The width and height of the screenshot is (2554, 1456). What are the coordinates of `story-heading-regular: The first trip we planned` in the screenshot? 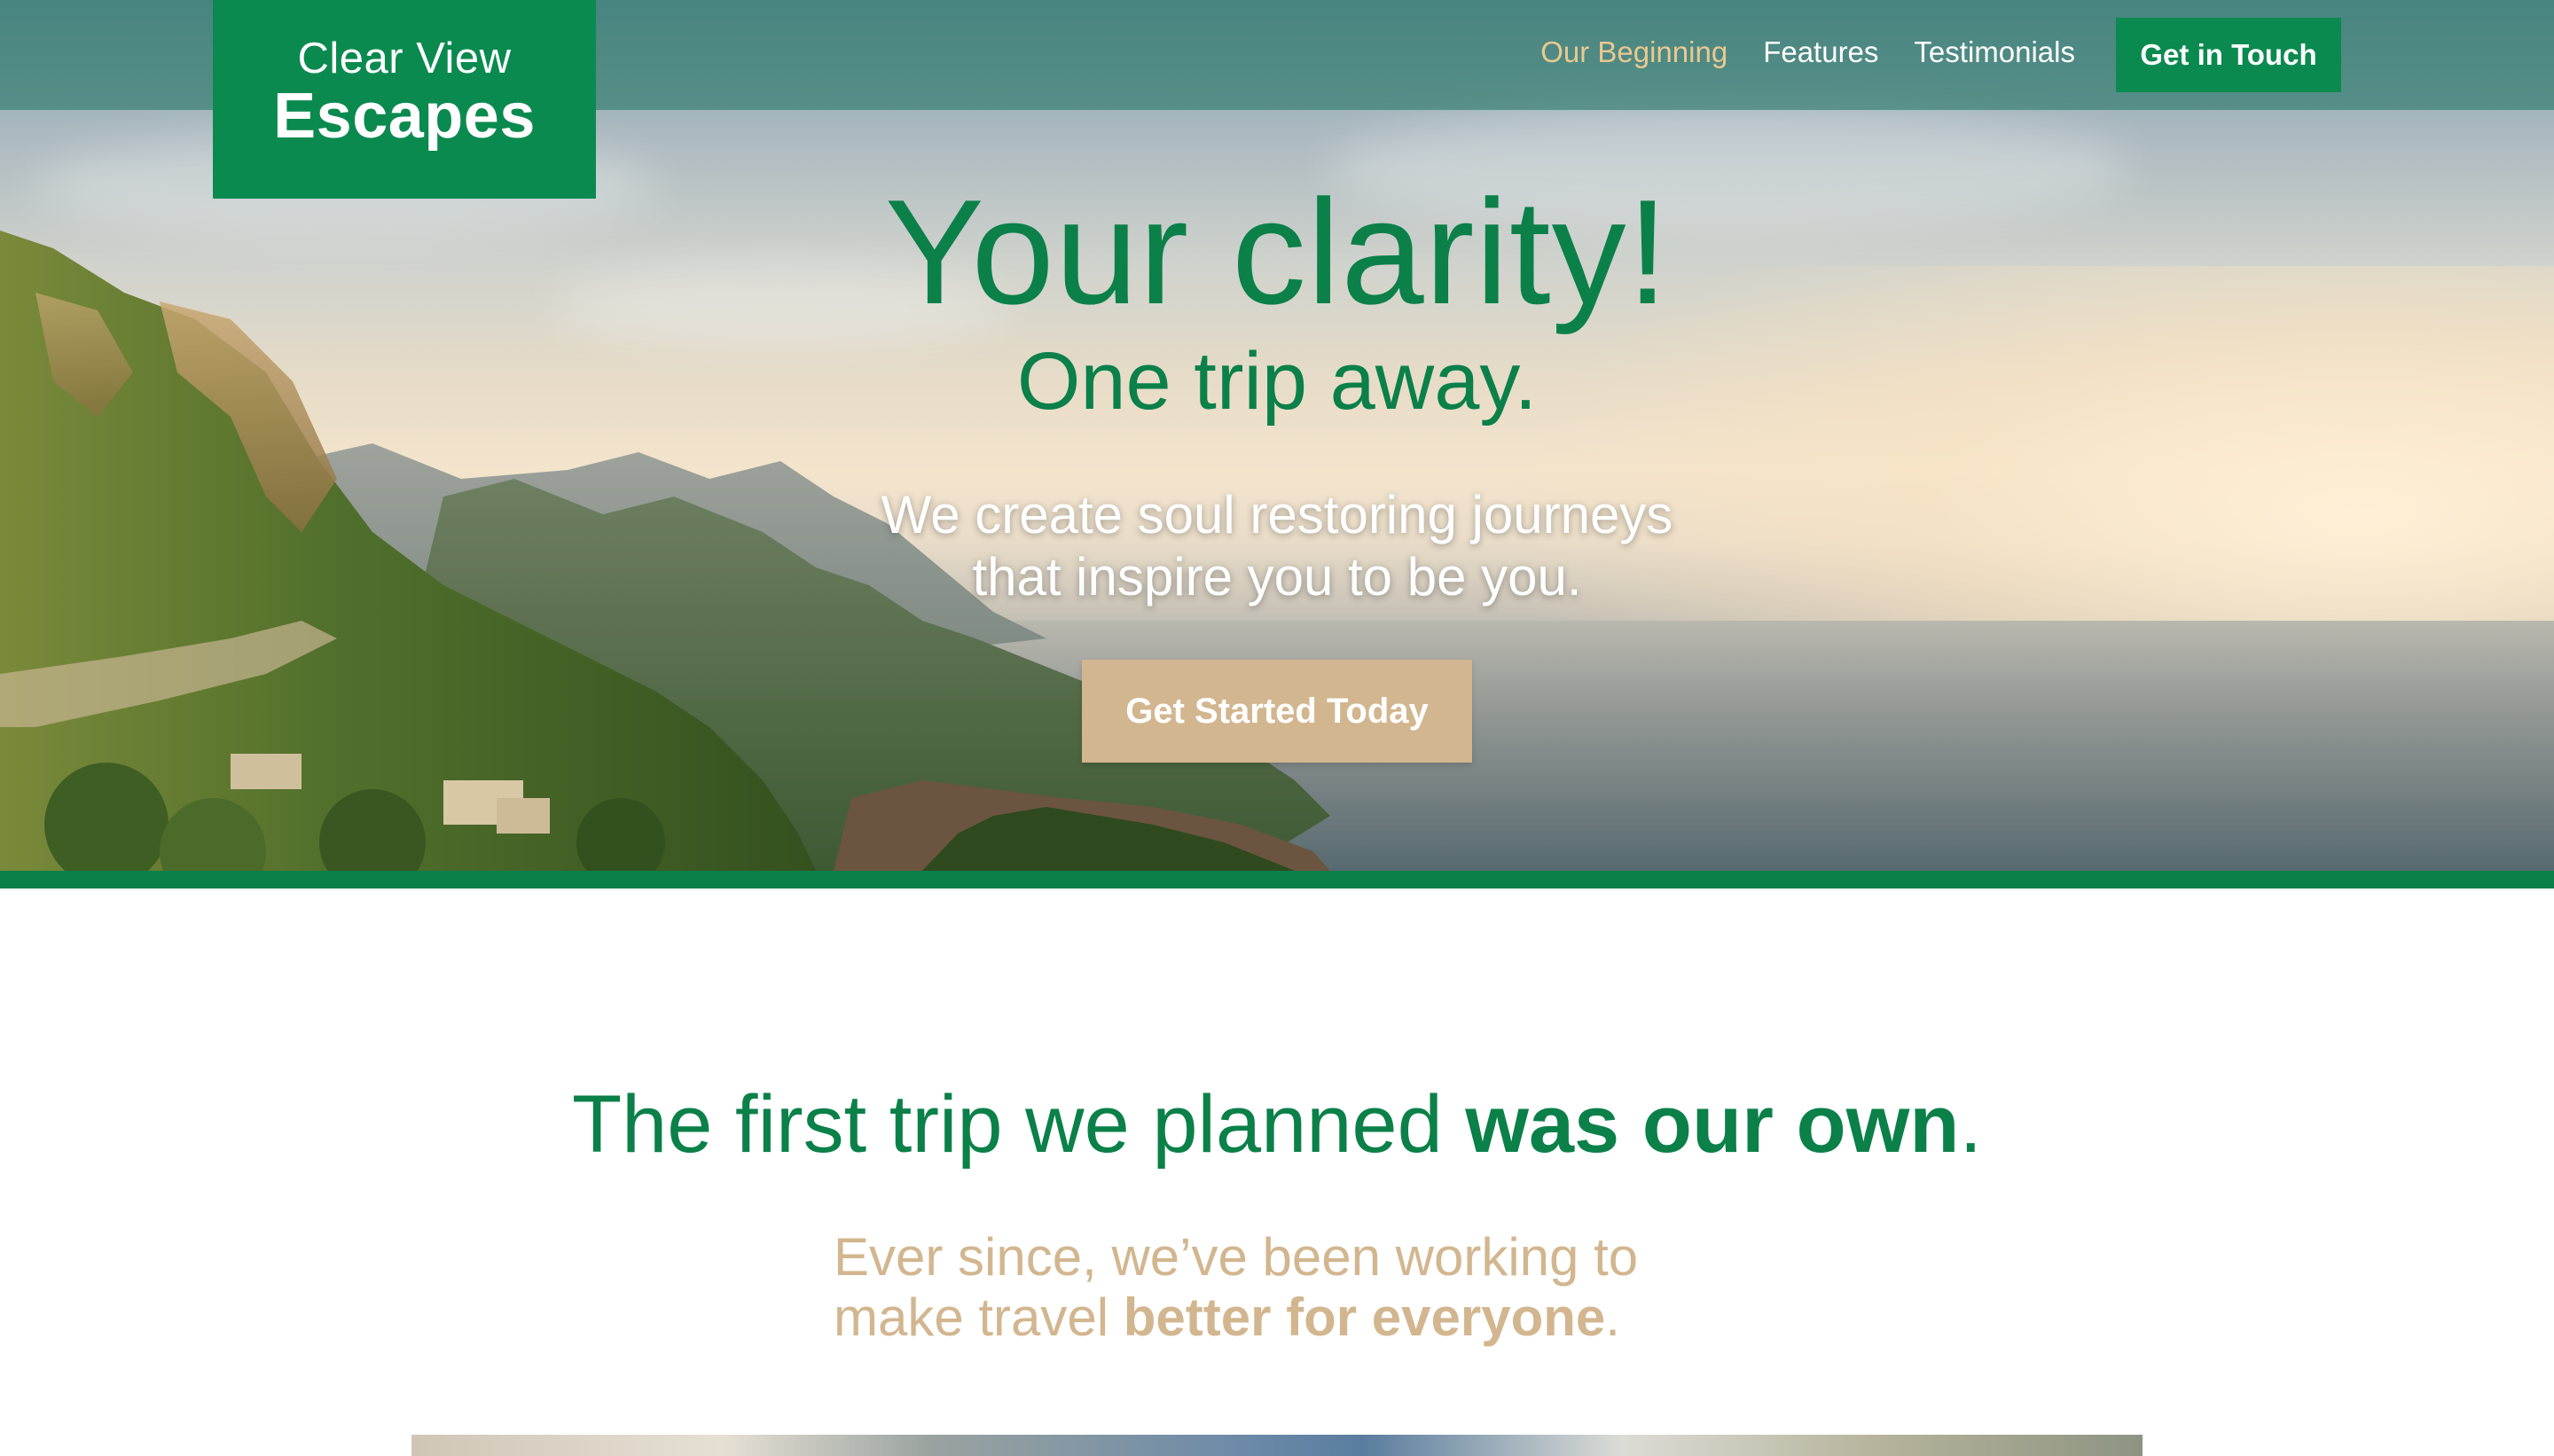 It's located at (1018, 1124).